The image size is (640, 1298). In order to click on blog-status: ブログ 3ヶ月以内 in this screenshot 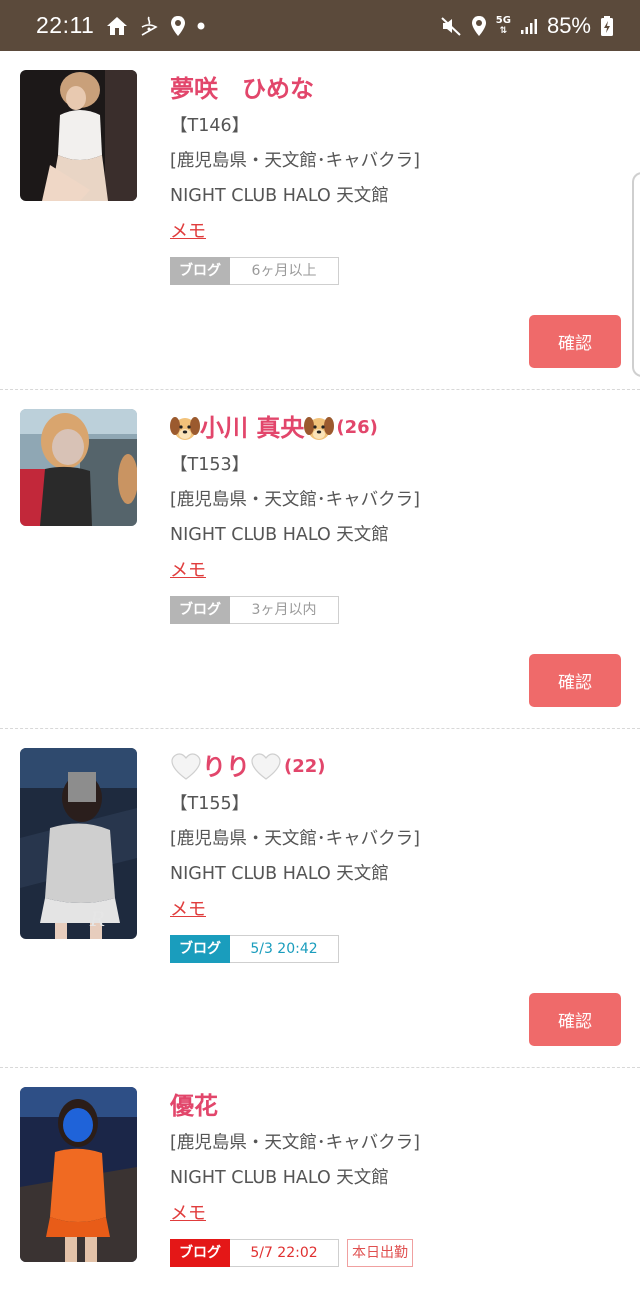, I will do `click(395, 610)`.